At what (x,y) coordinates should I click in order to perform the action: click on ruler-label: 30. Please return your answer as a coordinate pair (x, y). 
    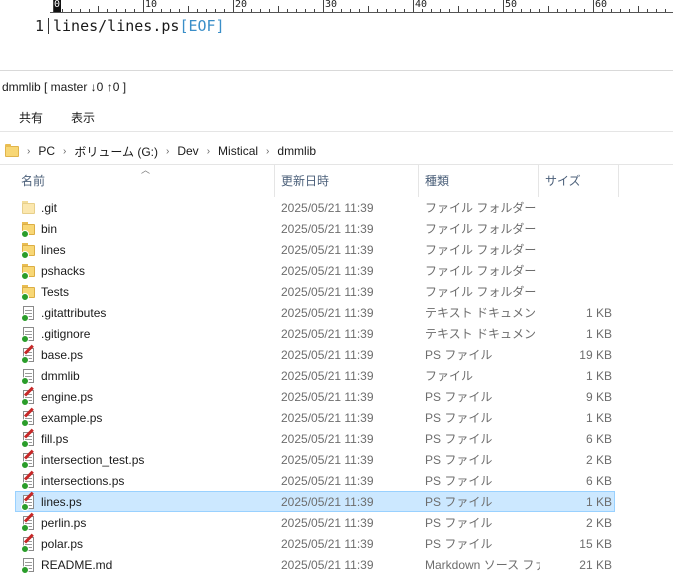
    Looking at the image, I should click on (331, 5).